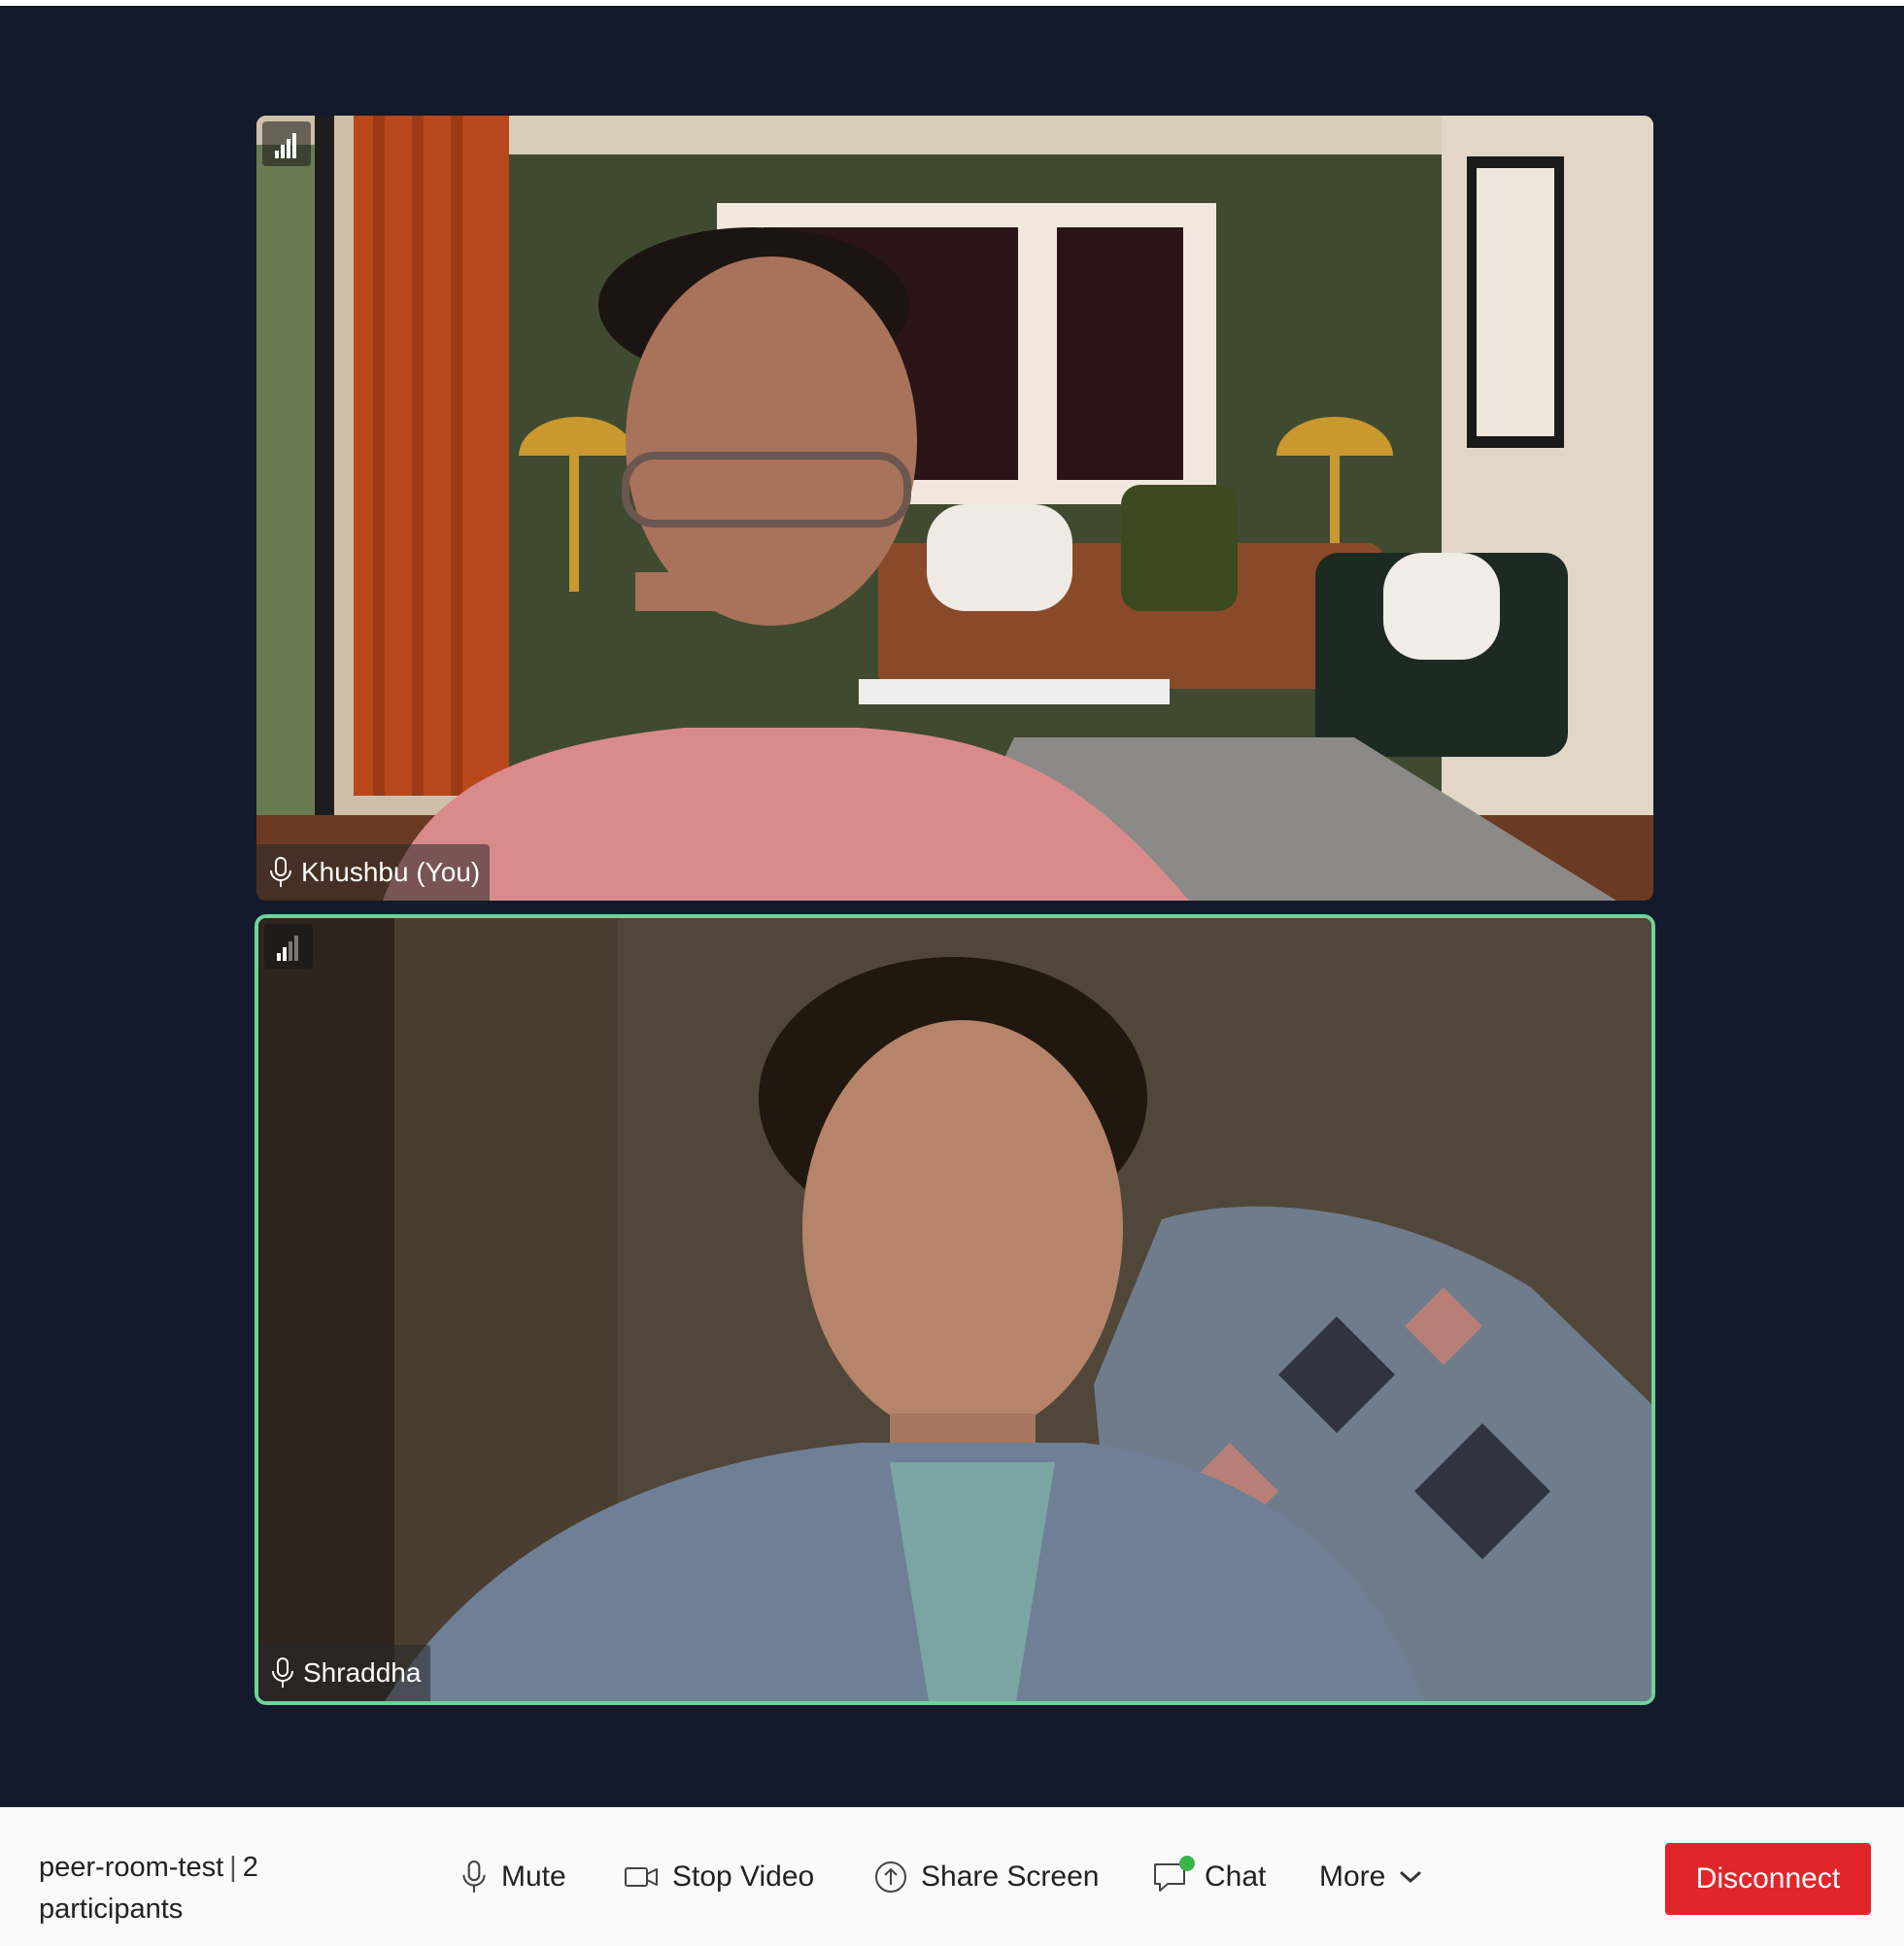 This screenshot has width=1904, height=1946. I want to click on share-screen-button: Share Screen, so click(986, 1877).